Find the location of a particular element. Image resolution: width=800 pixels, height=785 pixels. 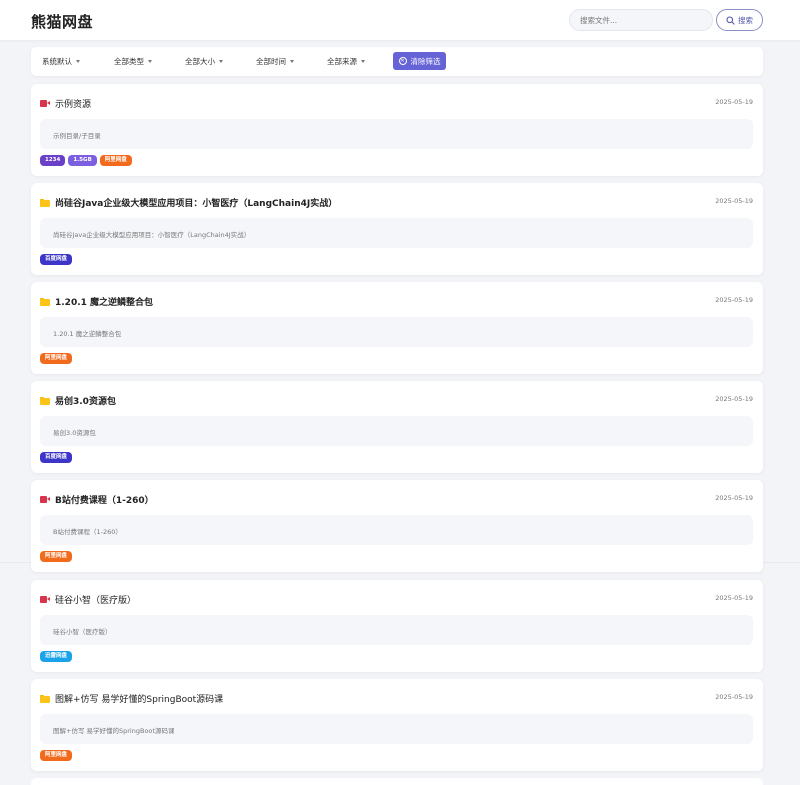

time-dropdown: 全部时间 is located at coordinates (275, 61).